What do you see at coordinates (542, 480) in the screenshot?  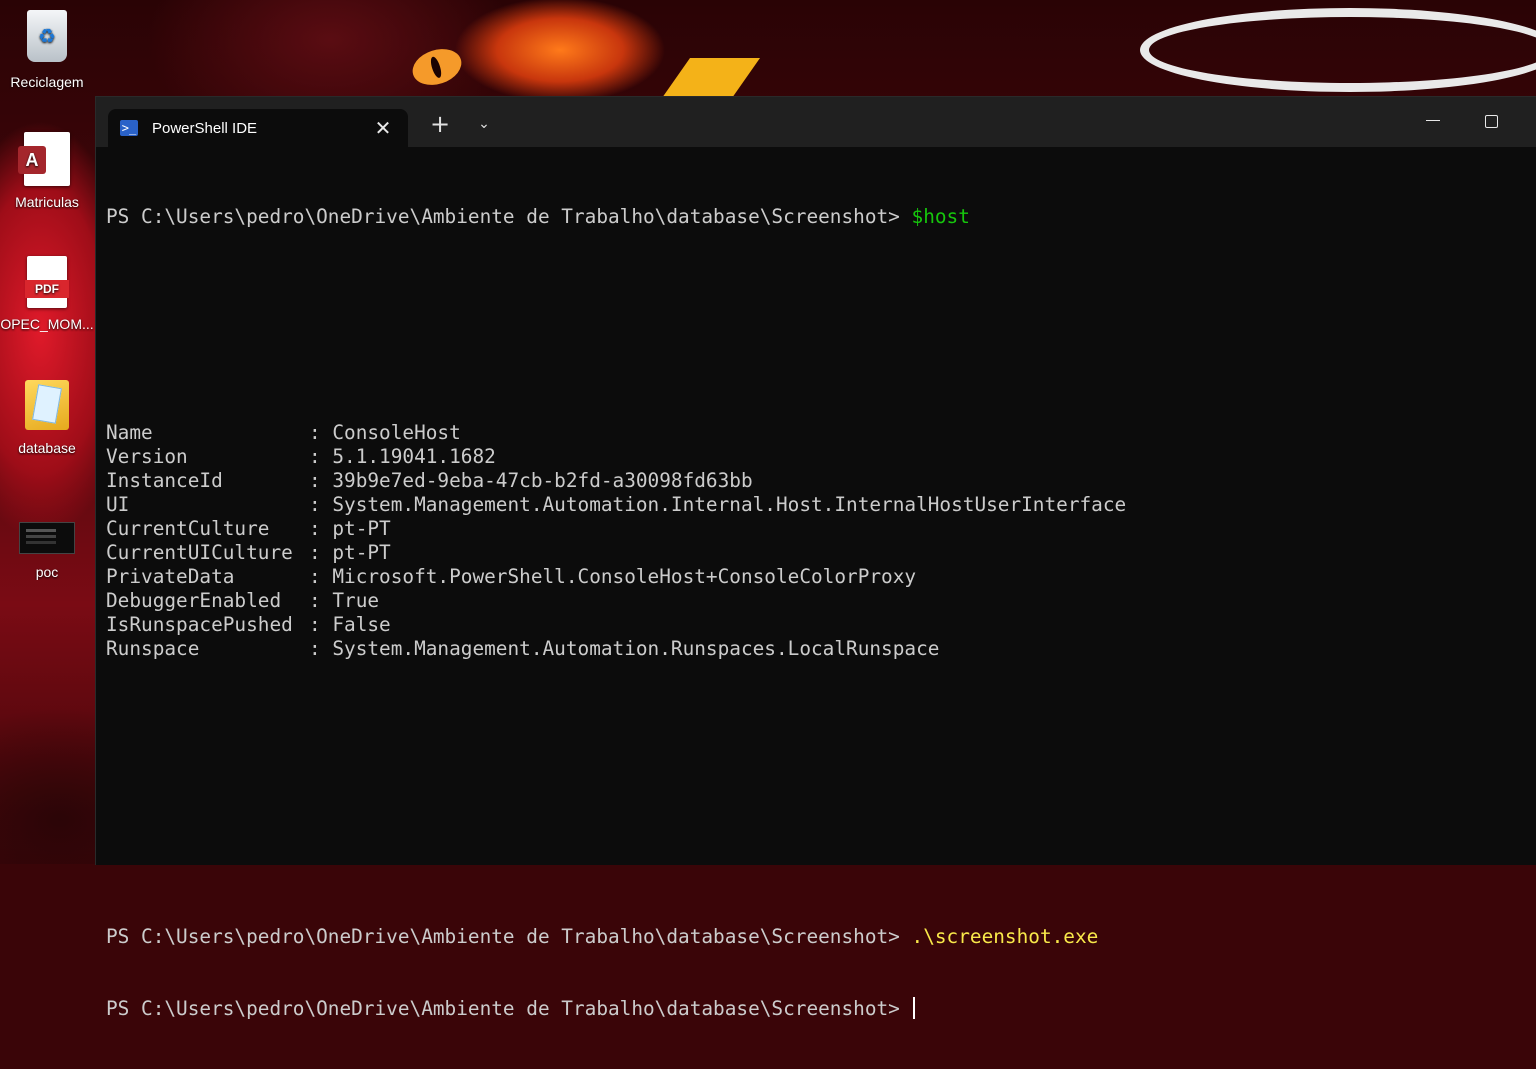 I see `property-value: 39b9e7ed-9eba-47cb-b2fd-a30098fd63bb` at bounding box center [542, 480].